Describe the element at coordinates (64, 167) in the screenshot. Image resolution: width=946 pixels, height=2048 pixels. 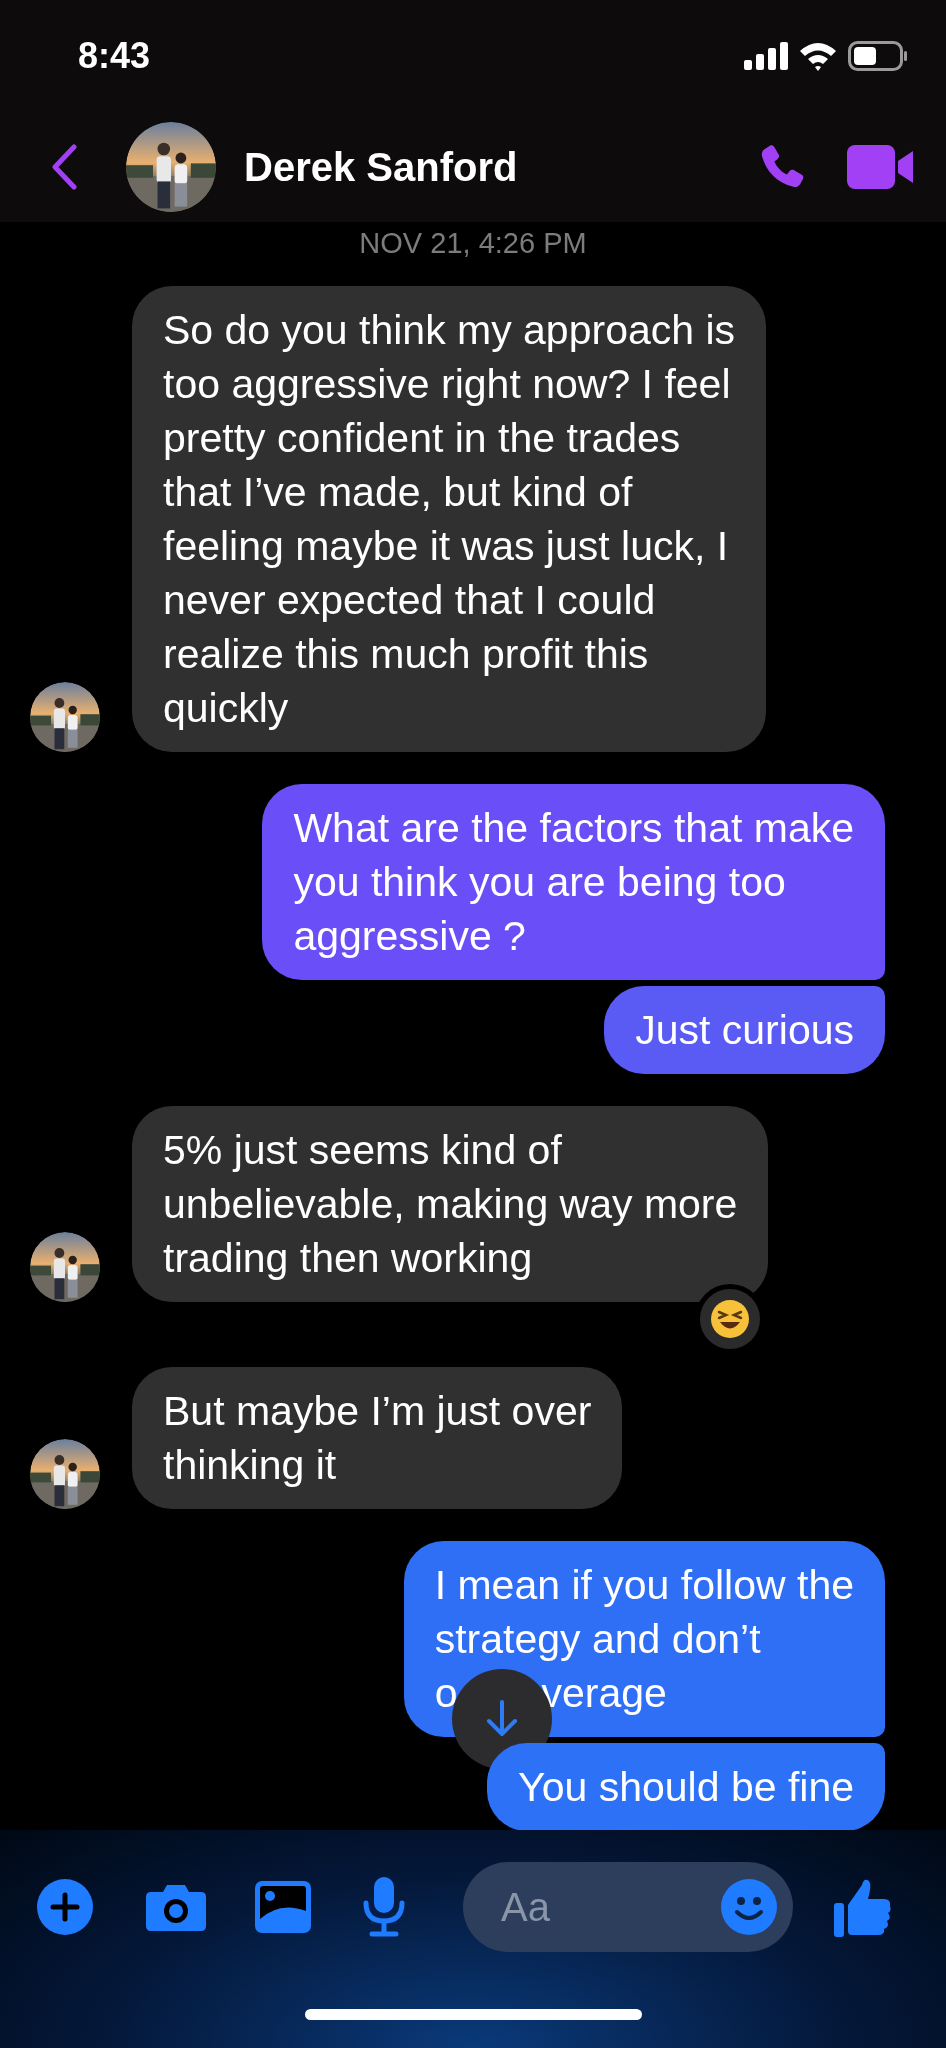
I see `back-icon` at that location.